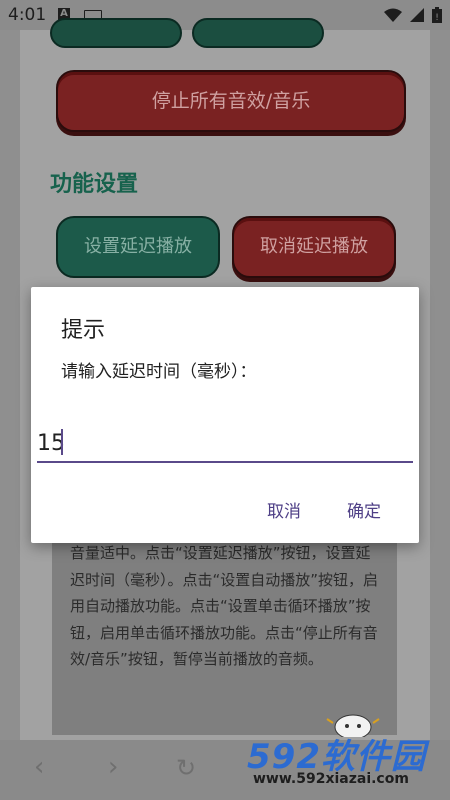  What do you see at coordinates (39, 767) in the screenshot?
I see `back-button: ‹` at bounding box center [39, 767].